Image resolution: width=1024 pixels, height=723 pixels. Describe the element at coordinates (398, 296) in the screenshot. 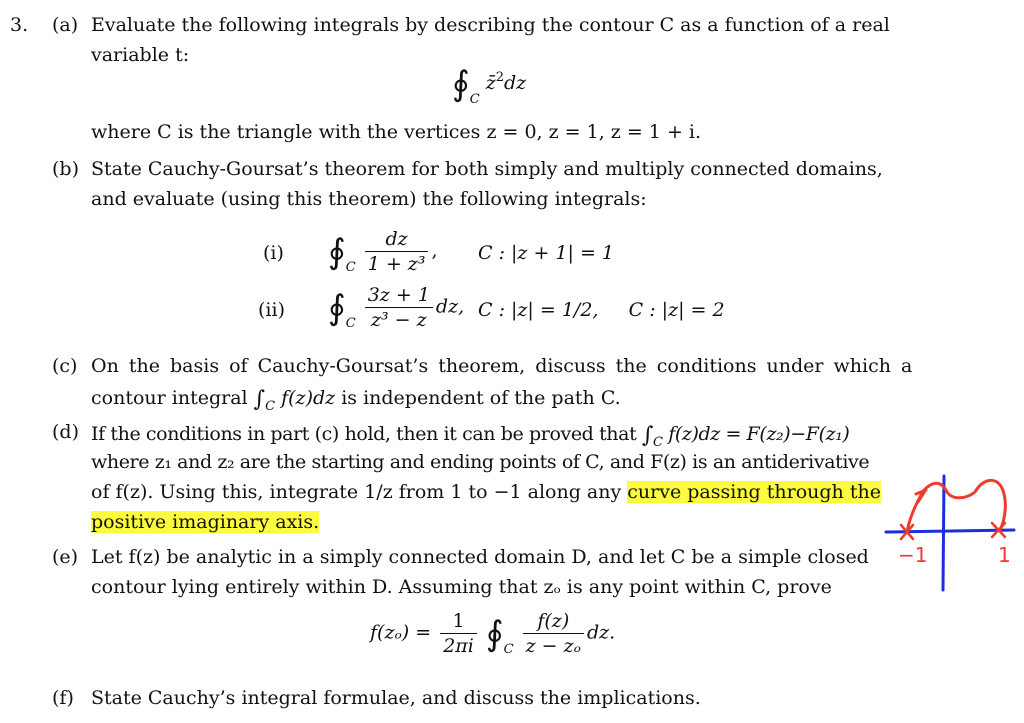

I see `numerator: 3z + 1` at that location.